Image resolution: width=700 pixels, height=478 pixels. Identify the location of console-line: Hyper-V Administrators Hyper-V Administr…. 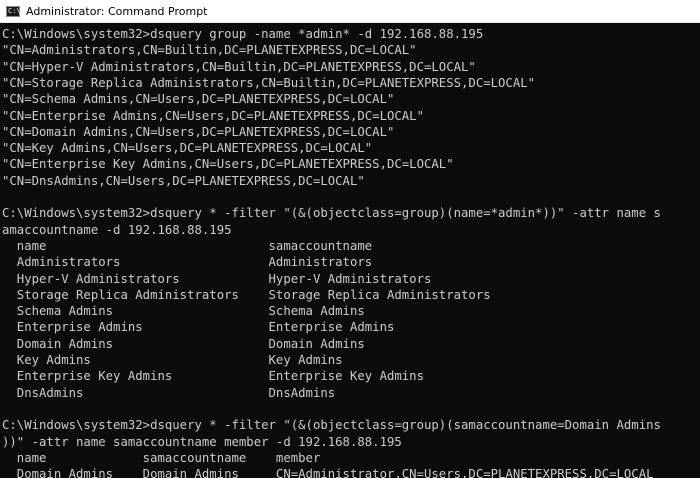
(217, 278).